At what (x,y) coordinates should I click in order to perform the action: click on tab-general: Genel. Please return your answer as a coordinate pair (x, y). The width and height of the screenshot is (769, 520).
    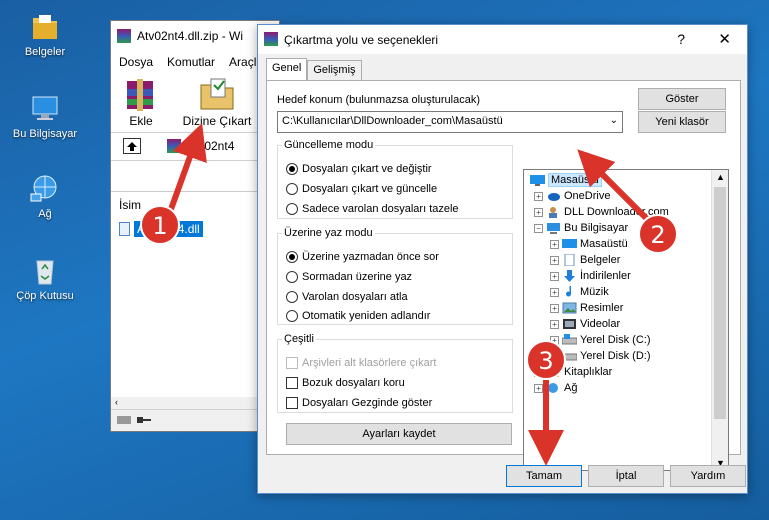
    Looking at the image, I should click on (287, 69).